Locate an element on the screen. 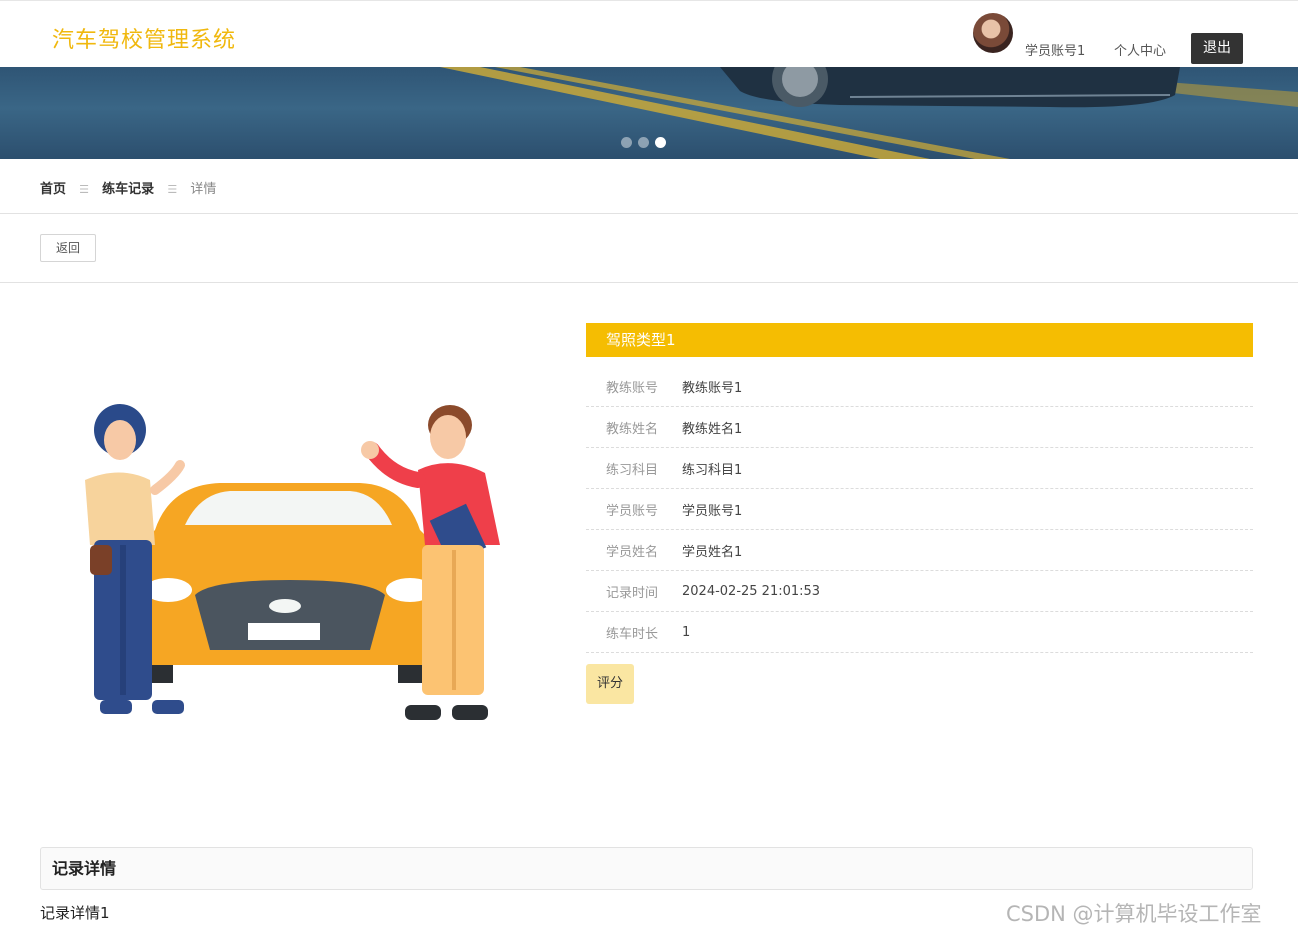 Image resolution: width=1298 pixels, height=934 pixels. breadcrumb-section: 练车记录 is located at coordinates (128, 187).